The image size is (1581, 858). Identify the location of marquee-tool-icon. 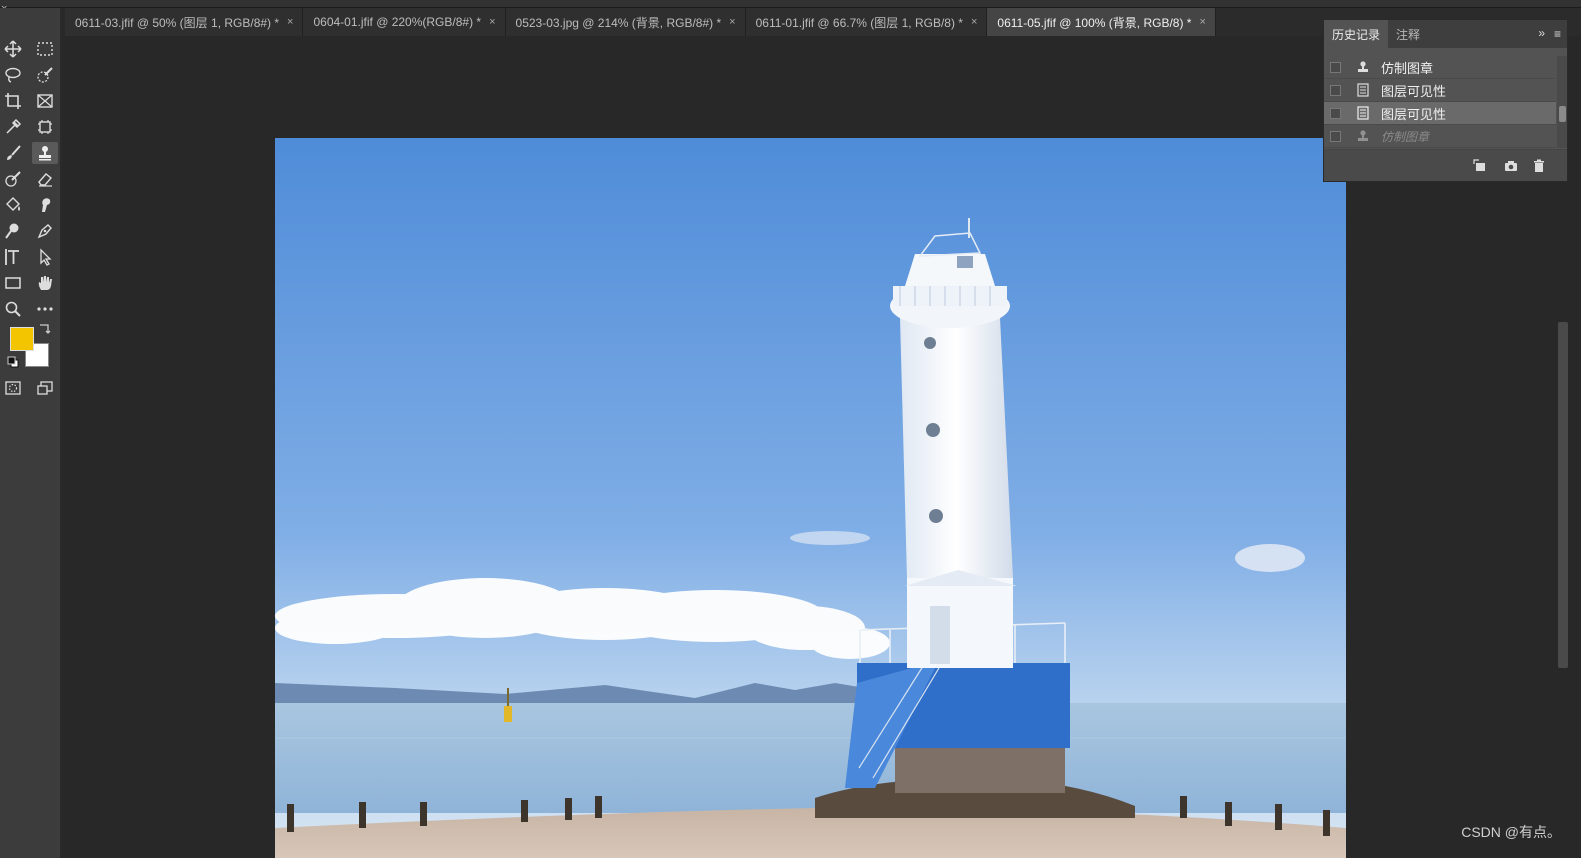
(45, 49).